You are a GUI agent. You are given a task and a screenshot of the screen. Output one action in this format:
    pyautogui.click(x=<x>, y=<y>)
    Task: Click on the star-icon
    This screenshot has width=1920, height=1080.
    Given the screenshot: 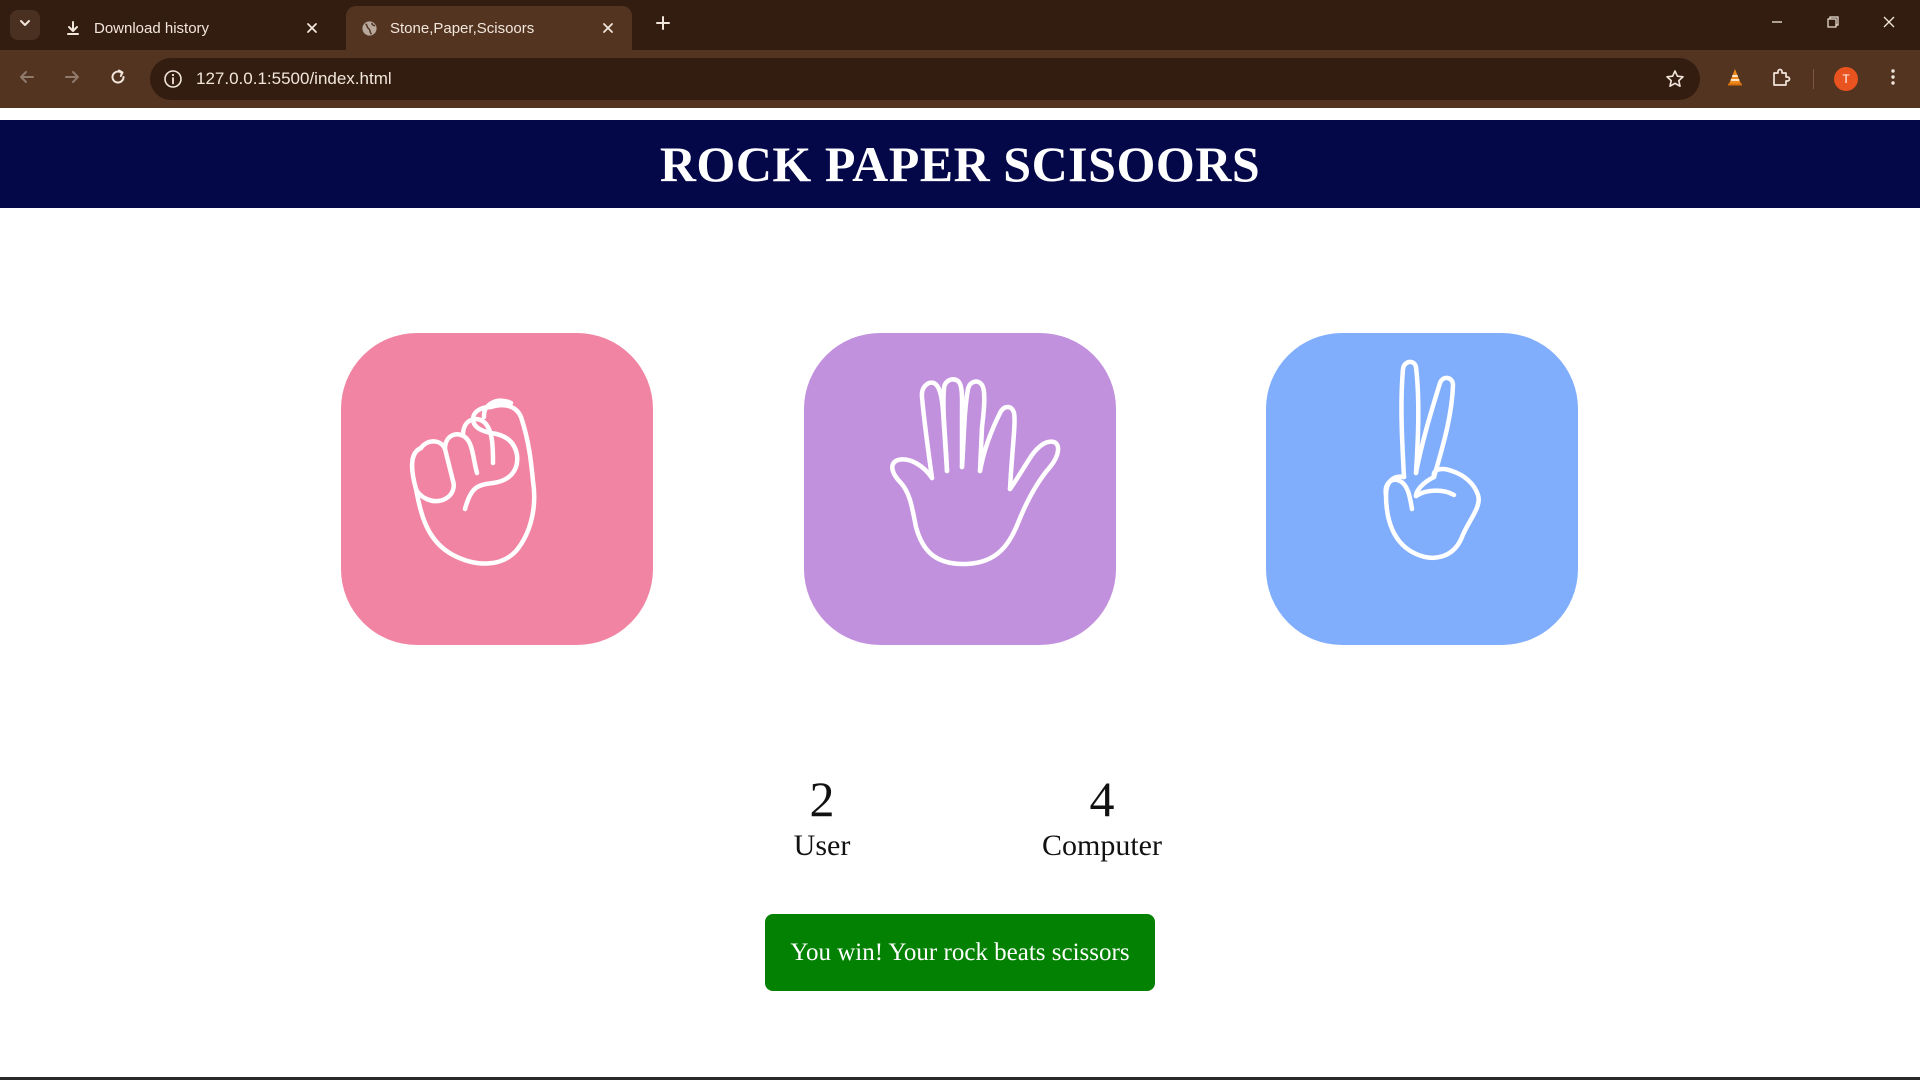 What is the action you would take?
    pyautogui.click(x=1675, y=79)
    